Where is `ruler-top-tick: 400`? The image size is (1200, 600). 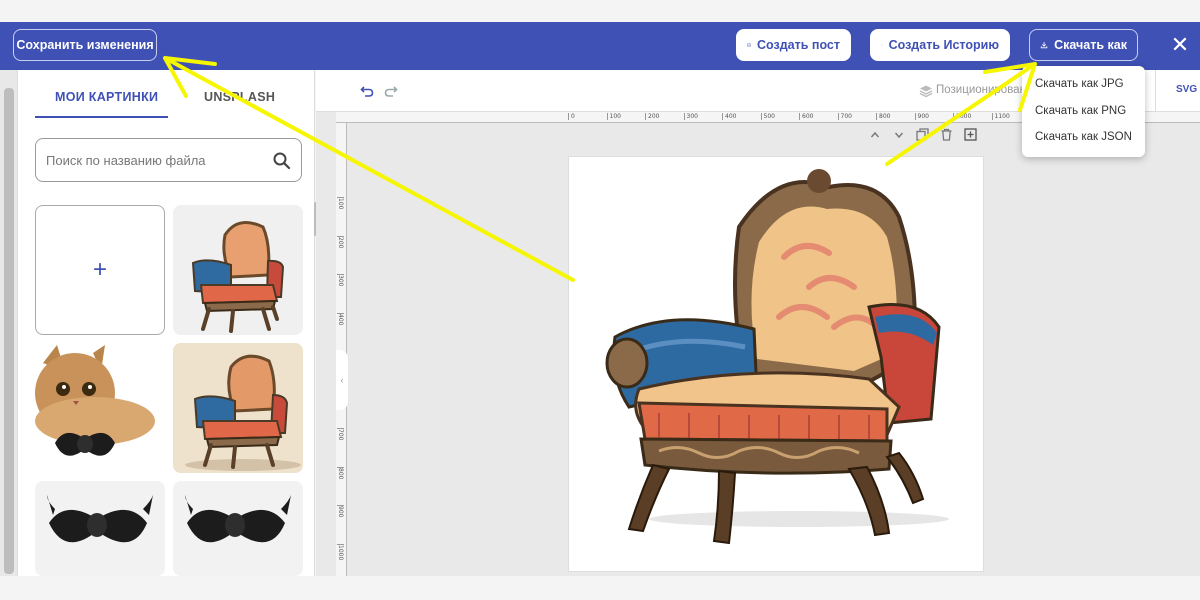
ruler-top-tick: 400 is located at coordinates (729, 116).